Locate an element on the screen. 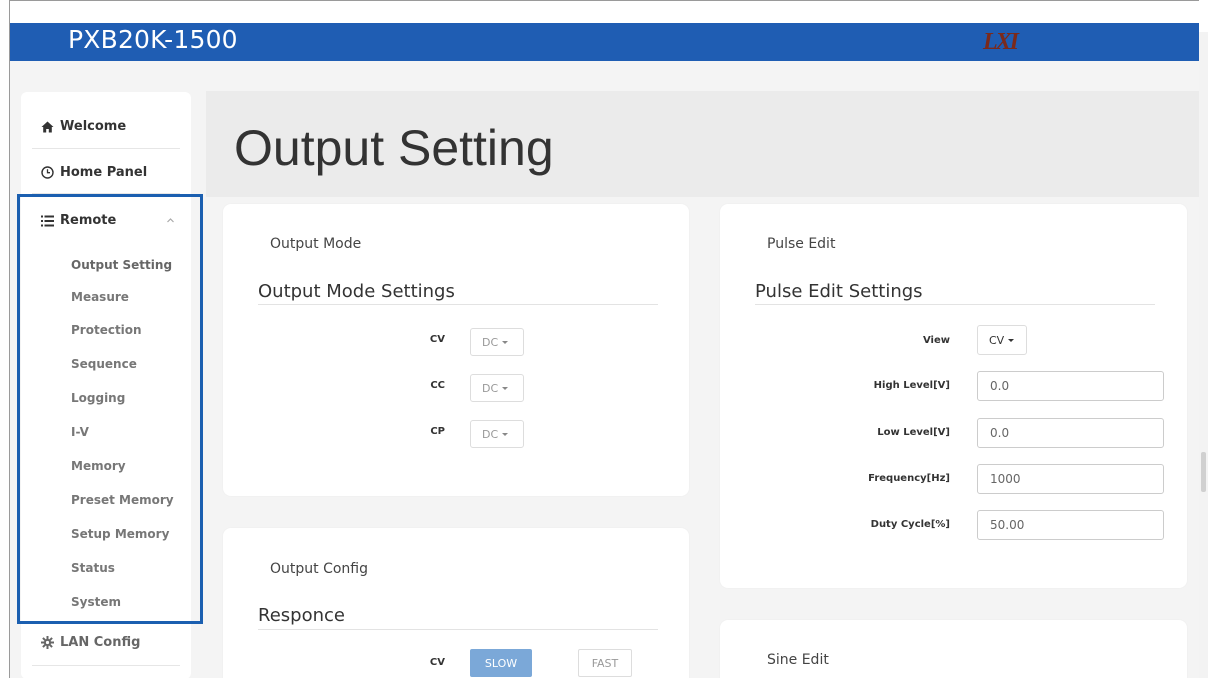  dropdown-value: CV is located at coordinates (997, 340).